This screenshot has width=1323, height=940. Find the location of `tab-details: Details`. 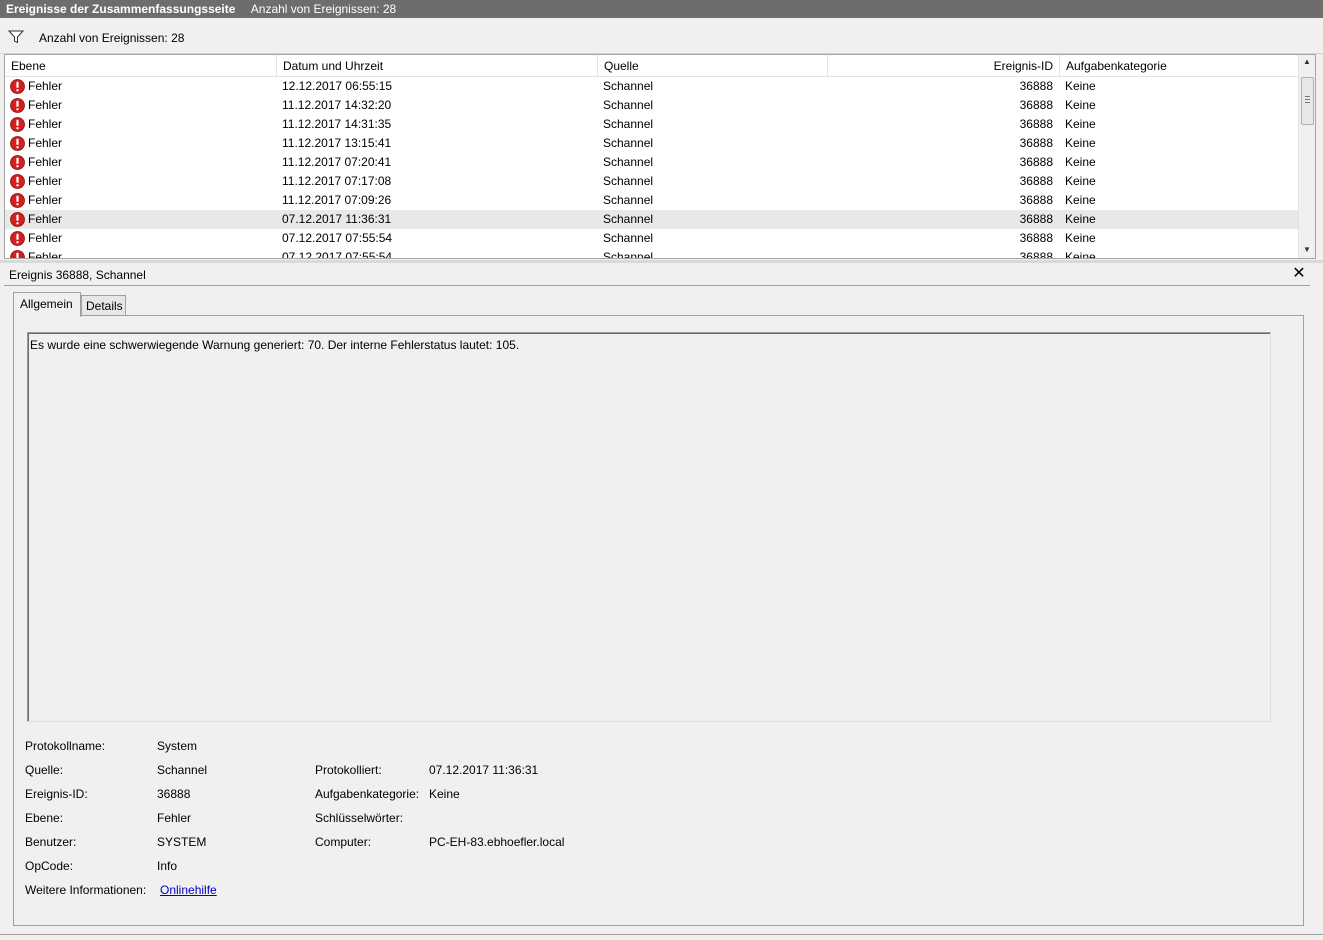

tab-details: Details is located at coordinates (103, 305).